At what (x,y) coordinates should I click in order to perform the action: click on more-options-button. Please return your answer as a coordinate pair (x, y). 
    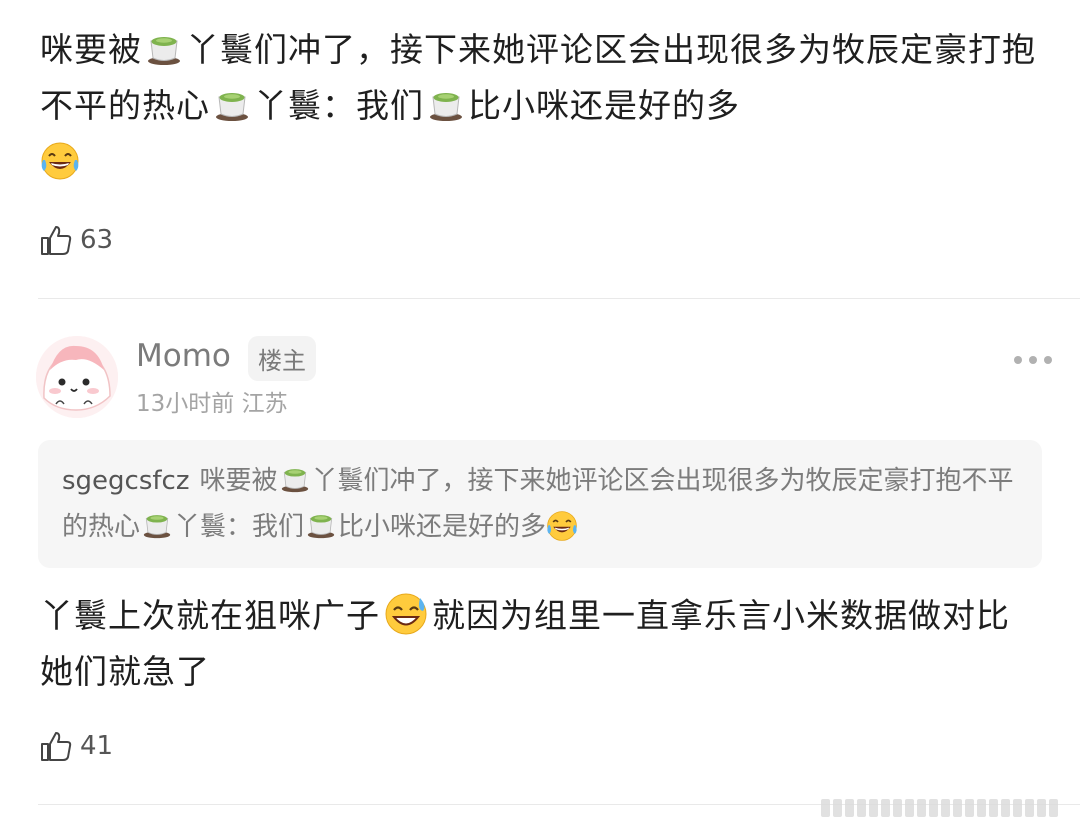
    Looking at the image, I should click on (1033, 360).